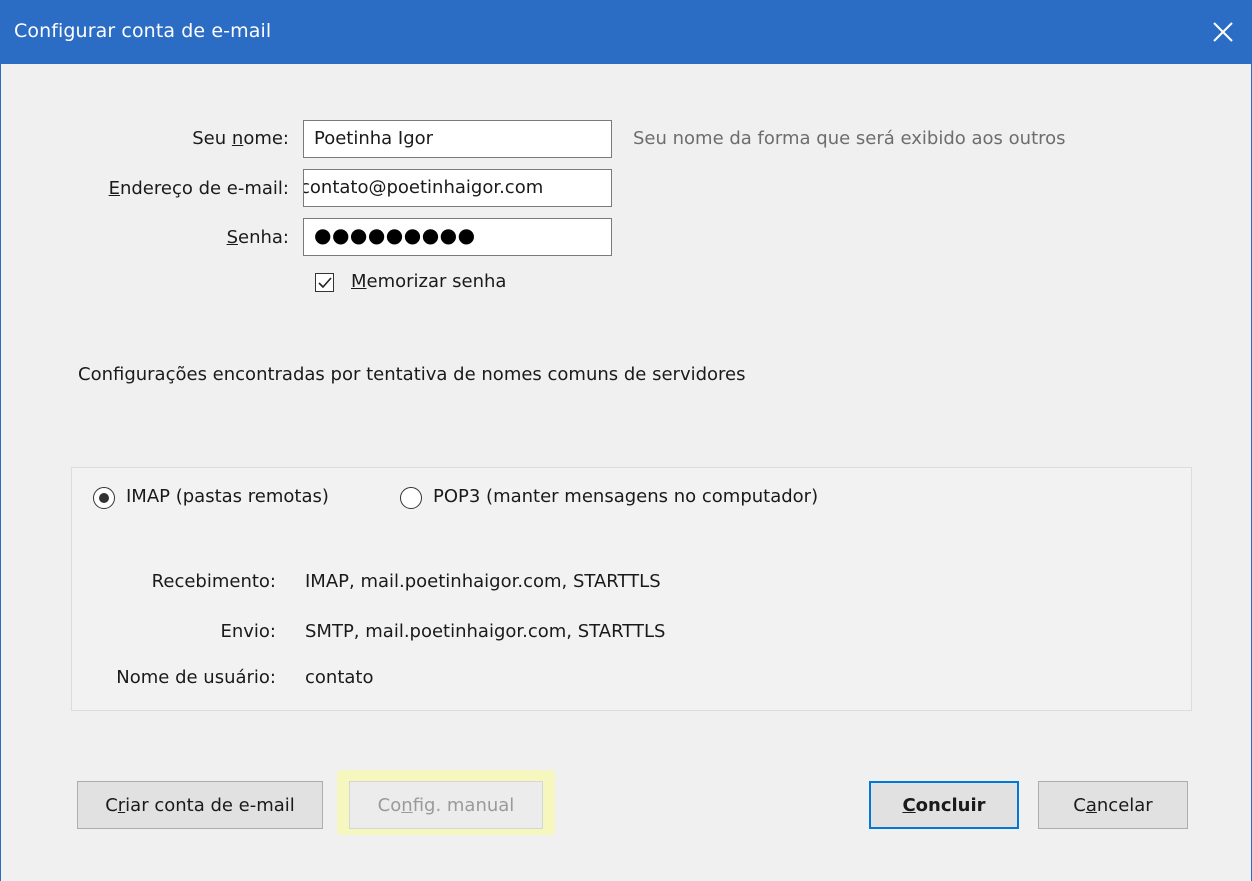  What do you see at coordinates (196, 677) in the screenshot?
I see `username-label: Nome de usuário:` at bounding box center [196, 677].